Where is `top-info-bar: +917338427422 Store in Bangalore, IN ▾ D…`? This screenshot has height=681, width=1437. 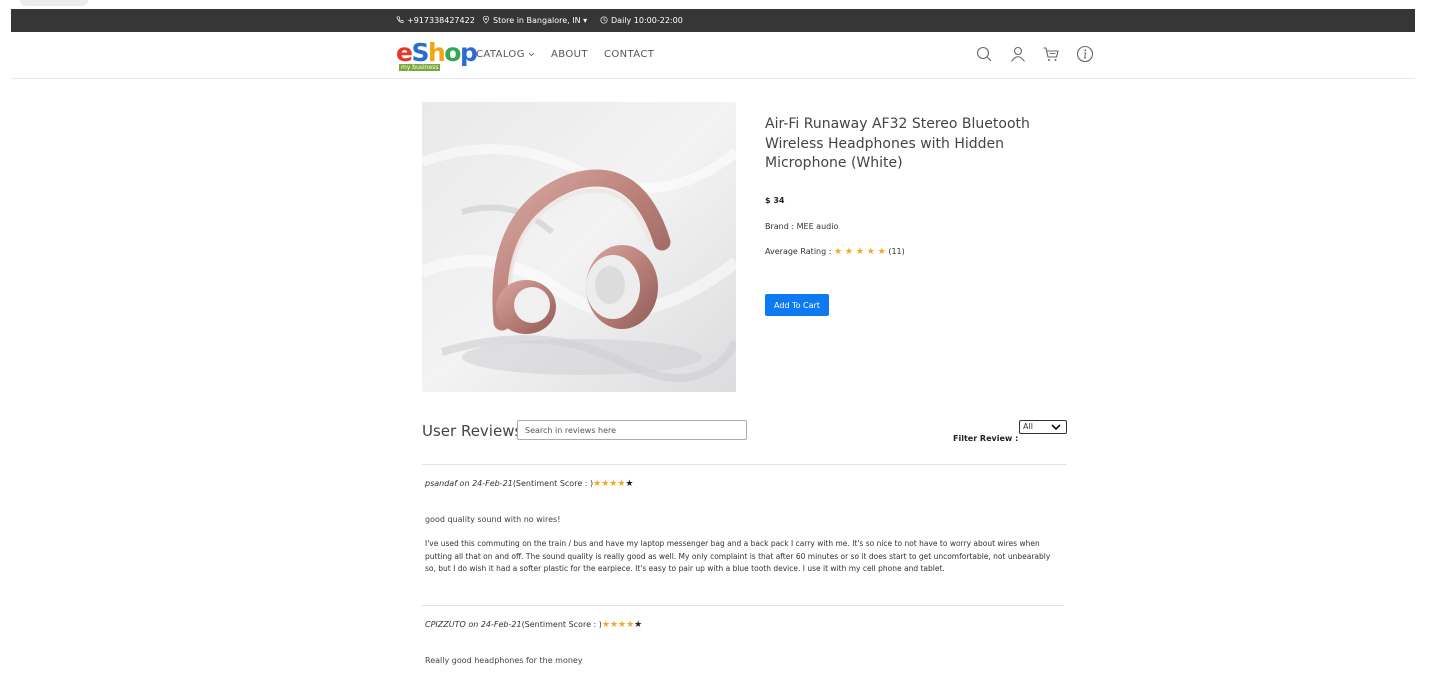
top-info-bar: +917338427422 Store in Bangalore, IN ▾ D… is located at coordinates (713, 20).